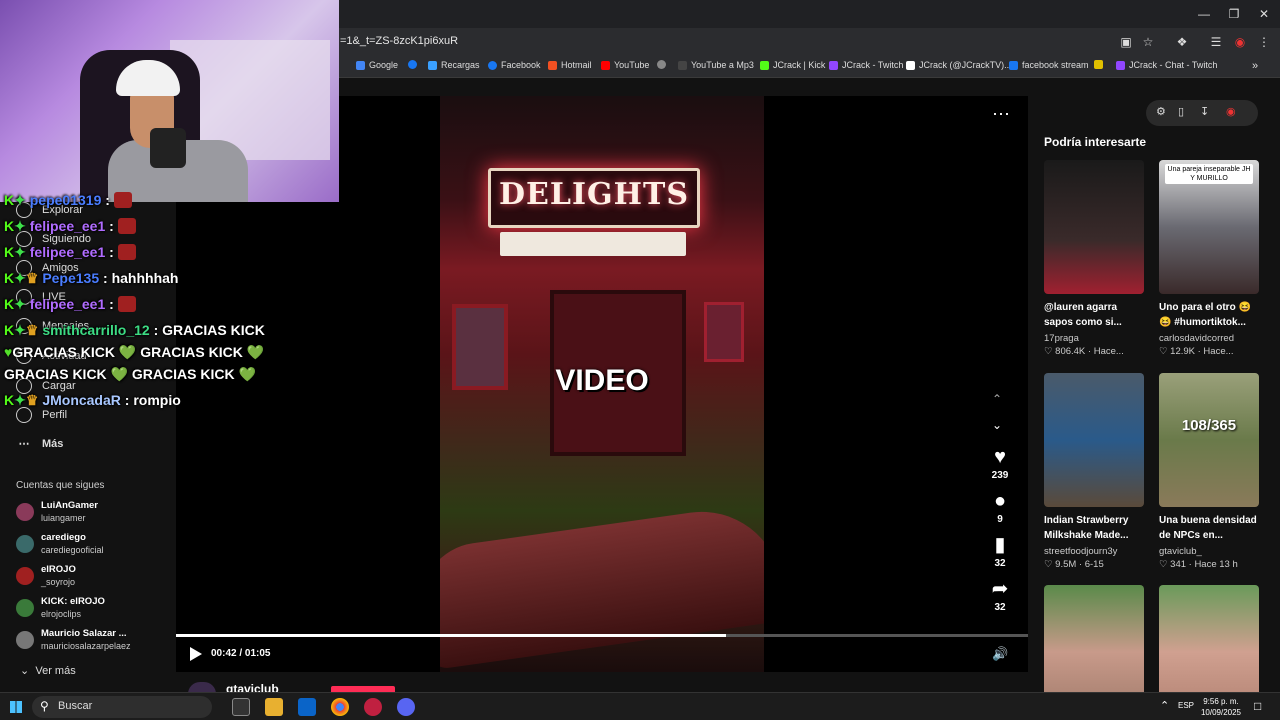 The height and width of the screenshot is (720, 1280). I want to click on save-button: ▮ 32, so click(1000, 551).